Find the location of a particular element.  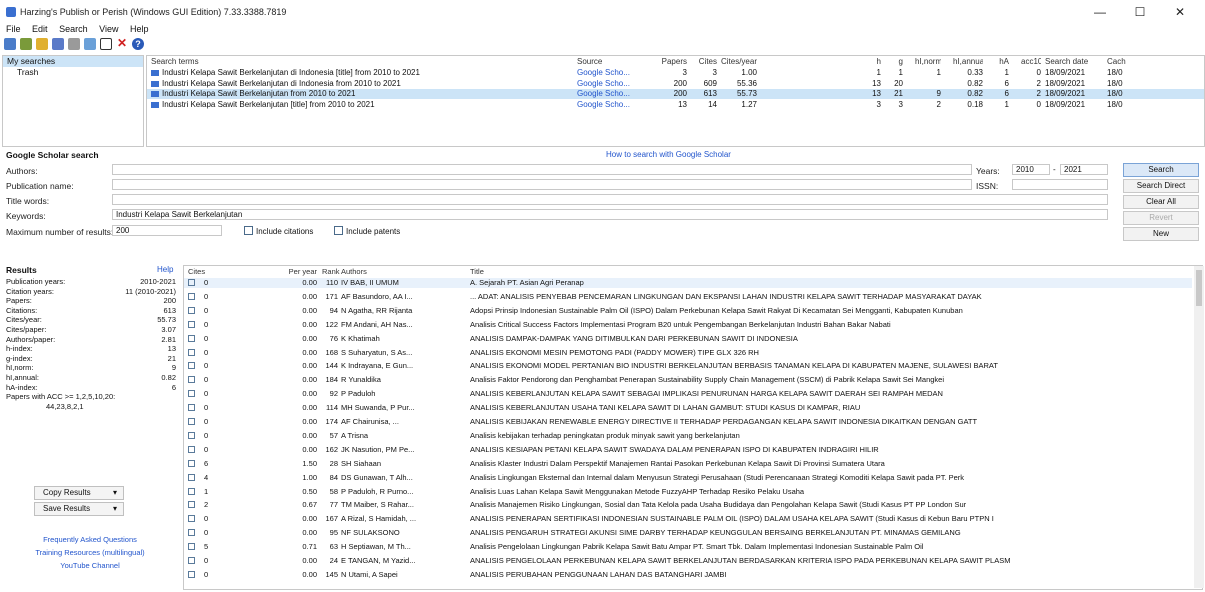

col-per-year: Per year is located at coordinates (292, 272).